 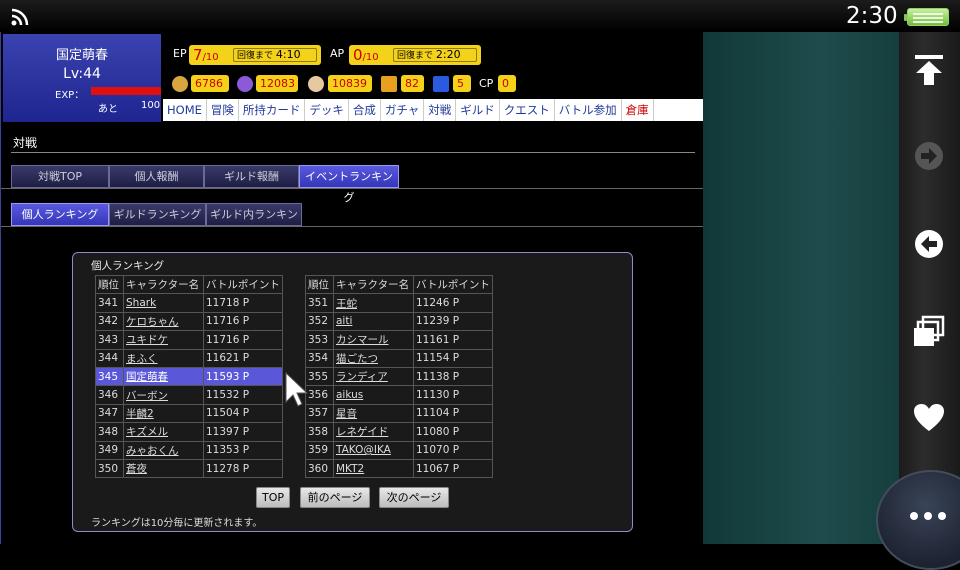 I want to click on name-link: ユキドケ, so click(x=163, y=340).